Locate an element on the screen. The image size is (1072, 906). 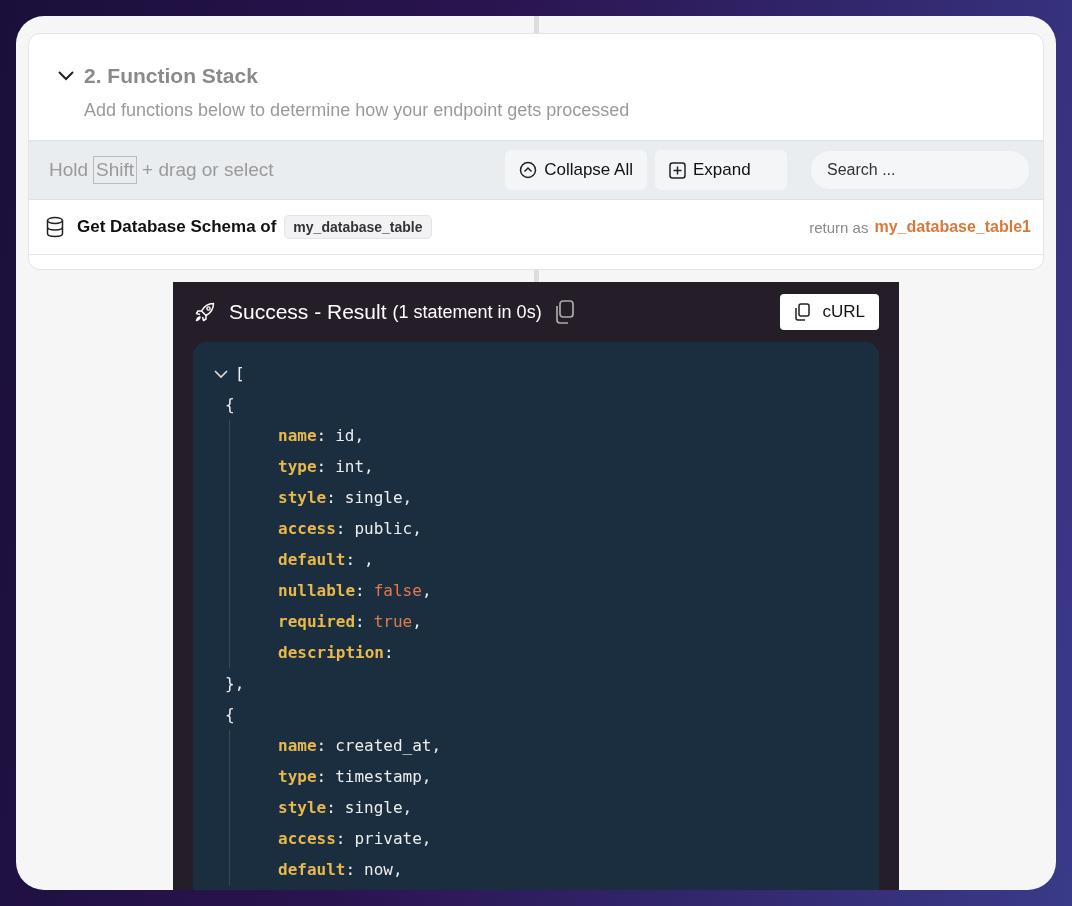
function-title: Get Database Schema of is located at coordinates (177, 227).